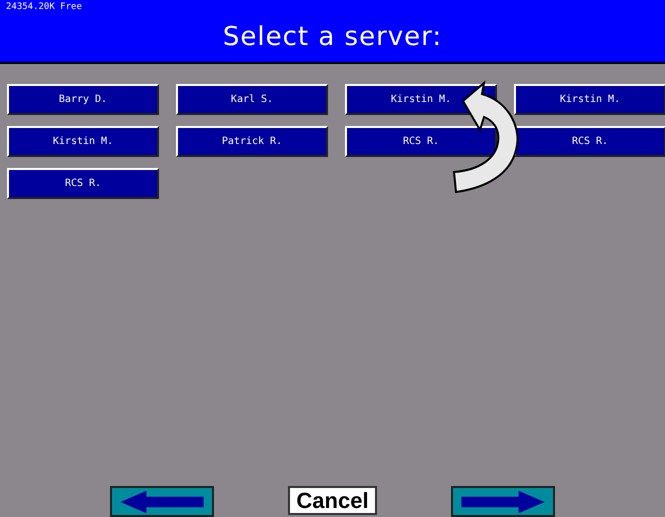 This screenshot has height=517, width=665. I want to click on memory-status: 24354.20K Free, so click(44, 7).